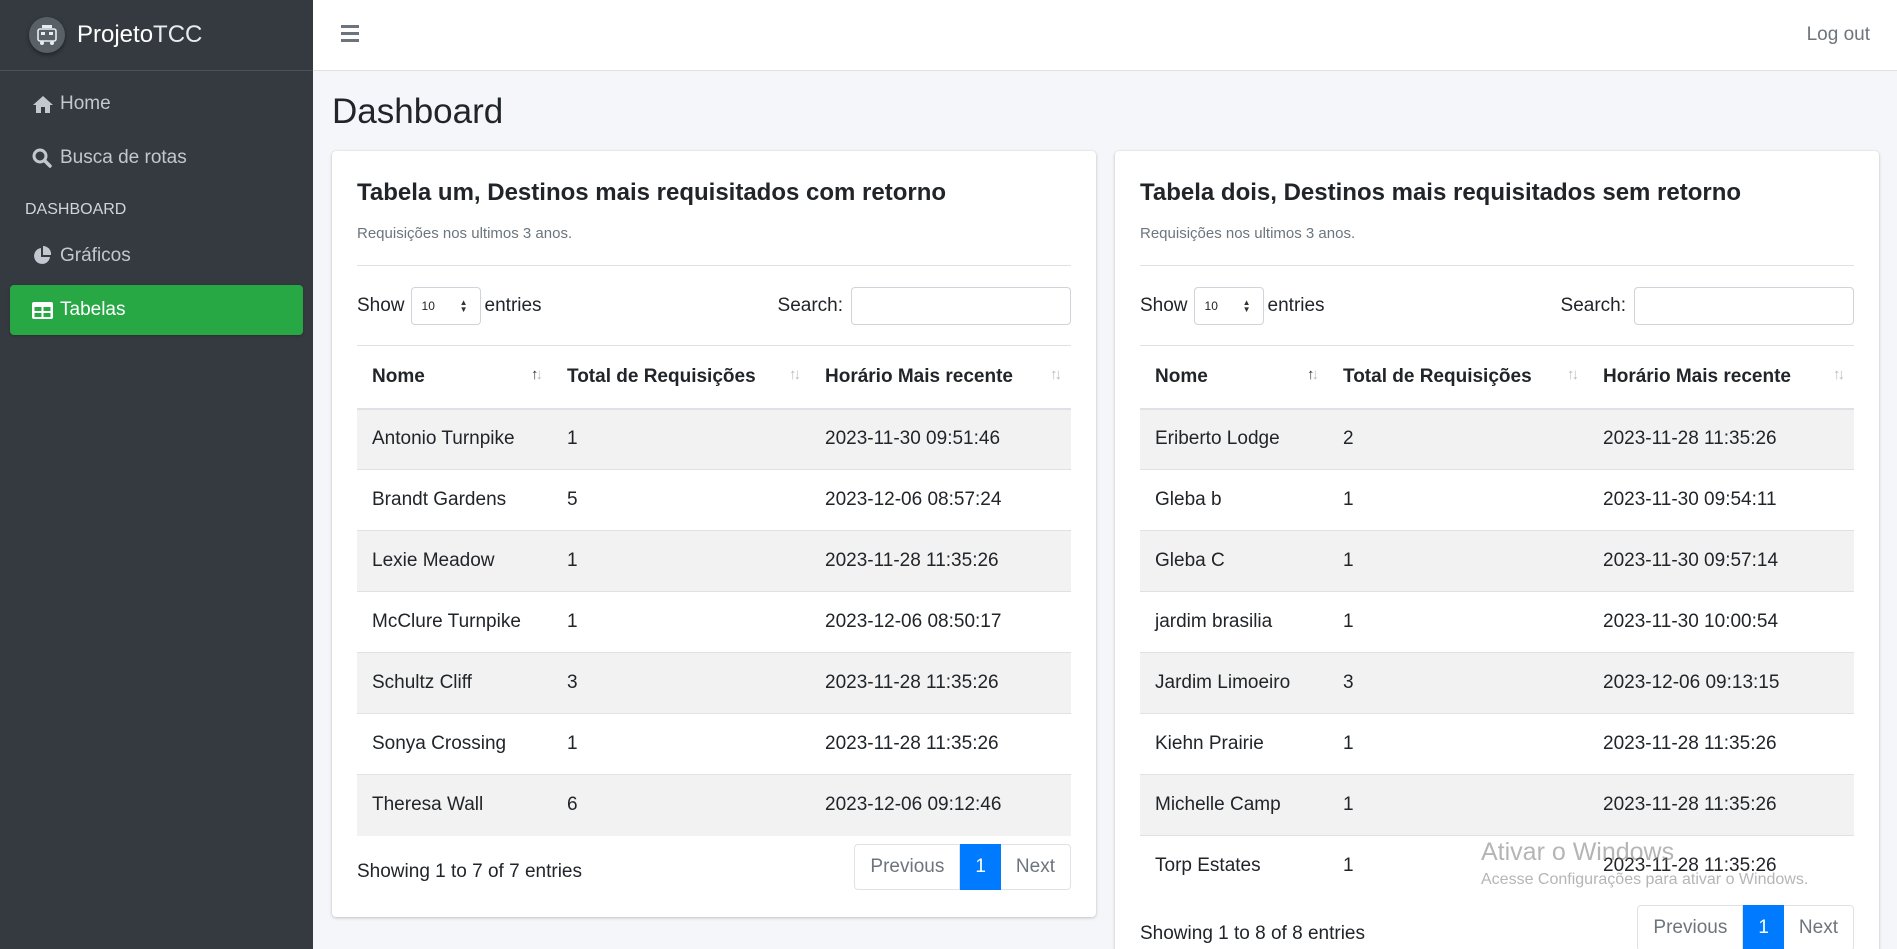 This screenshot has width=1897, height=949. Describe the element at coordinates (156, 104) in the screenshot. I see `sidebar-item-home: Home` at that location.